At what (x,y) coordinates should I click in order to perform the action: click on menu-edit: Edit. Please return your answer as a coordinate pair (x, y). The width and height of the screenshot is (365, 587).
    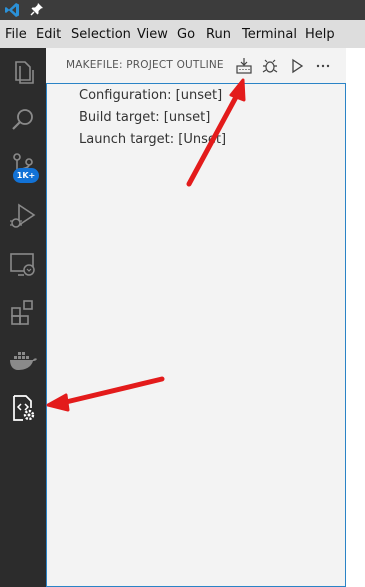
    Looking at the image, I should click on (48, 34).